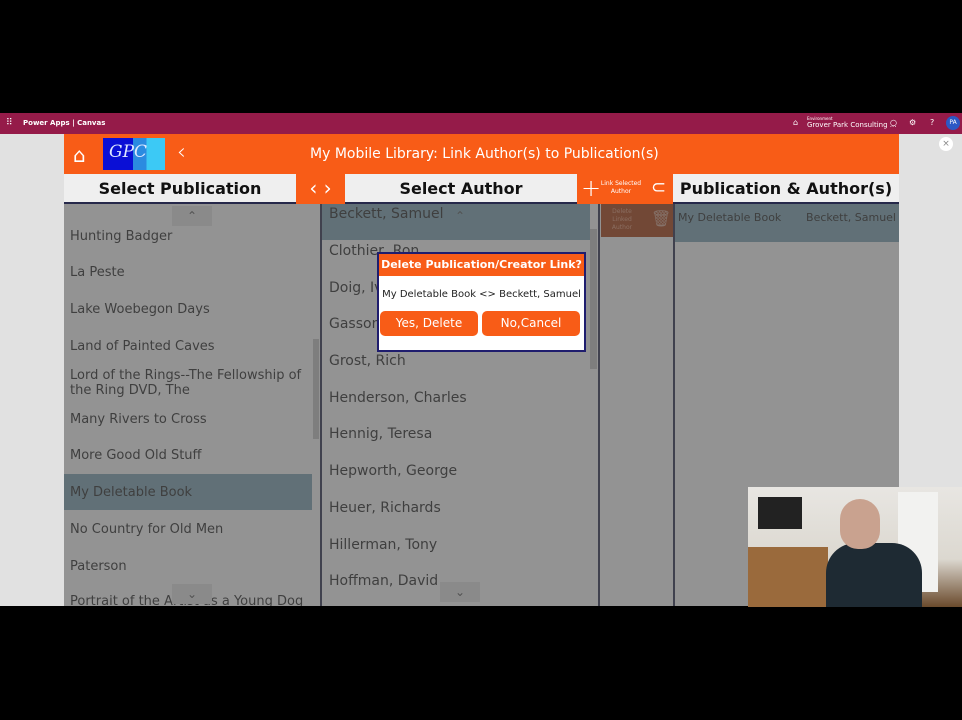 The width and height of the screenshot is (962, 720). I want to click on webcam-person, so click(874, 553).